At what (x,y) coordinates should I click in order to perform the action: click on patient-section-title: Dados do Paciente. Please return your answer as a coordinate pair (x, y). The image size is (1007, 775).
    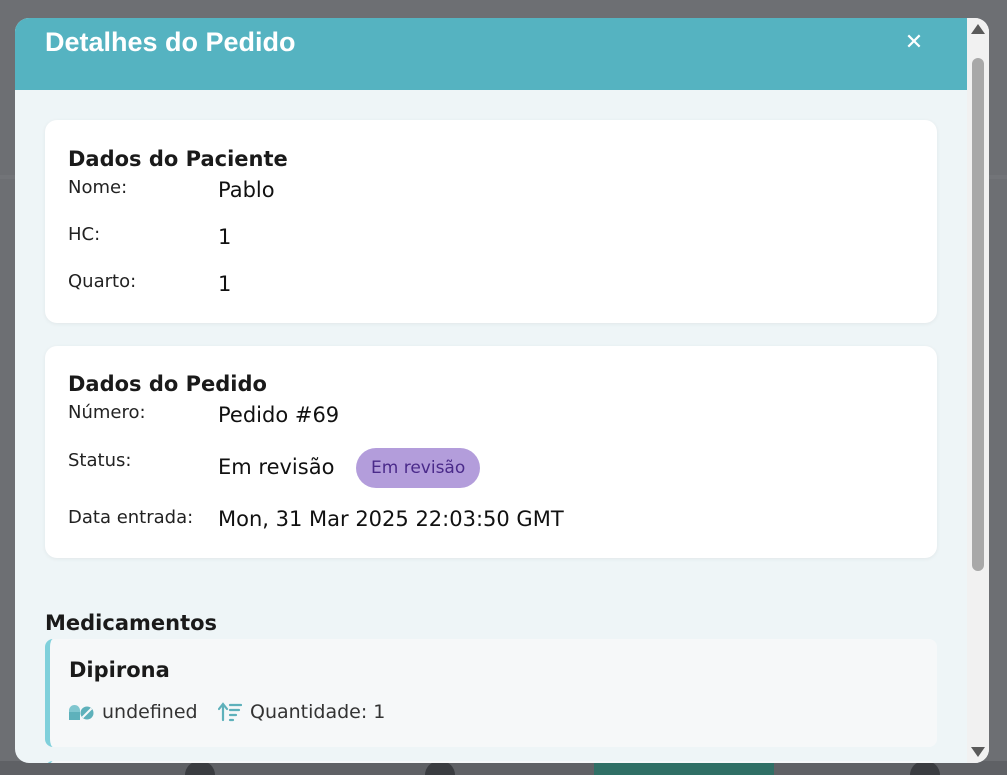
    Looking at the image, I should click on (178, 159).